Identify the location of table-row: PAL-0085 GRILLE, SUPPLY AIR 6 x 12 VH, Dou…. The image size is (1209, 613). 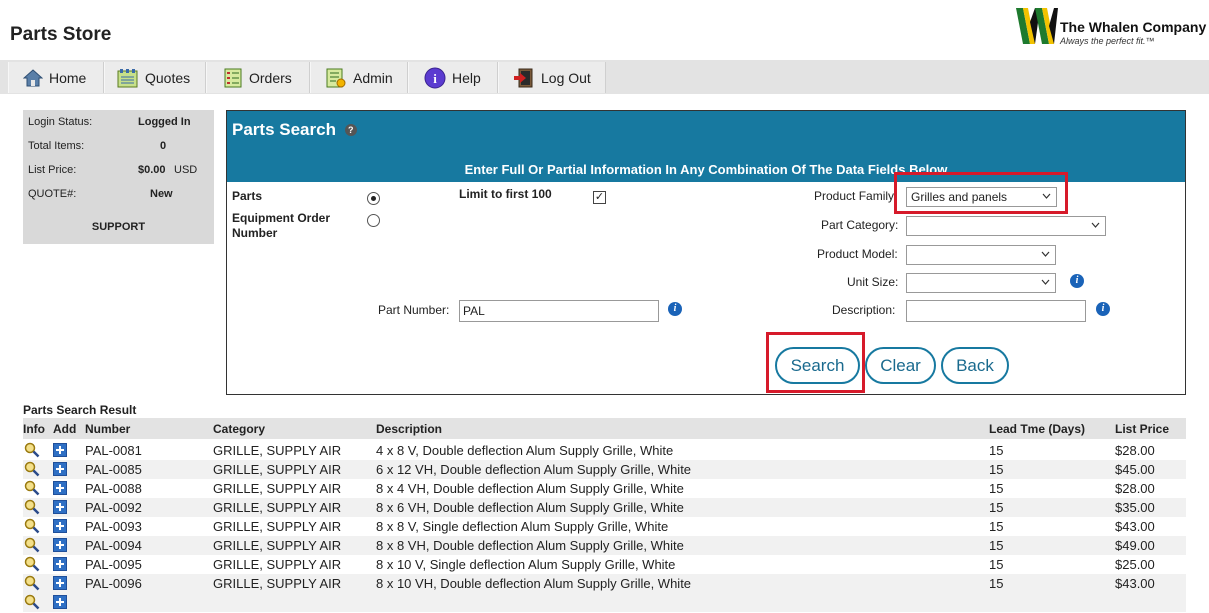
(604, 469).